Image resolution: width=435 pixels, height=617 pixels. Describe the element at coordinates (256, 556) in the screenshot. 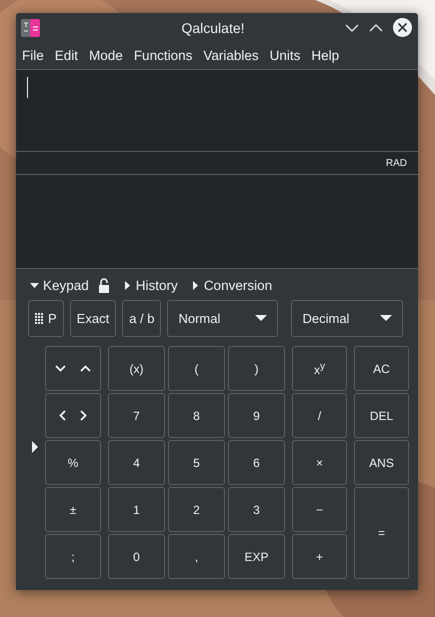

I see `keypad-key: EXP` at that location.